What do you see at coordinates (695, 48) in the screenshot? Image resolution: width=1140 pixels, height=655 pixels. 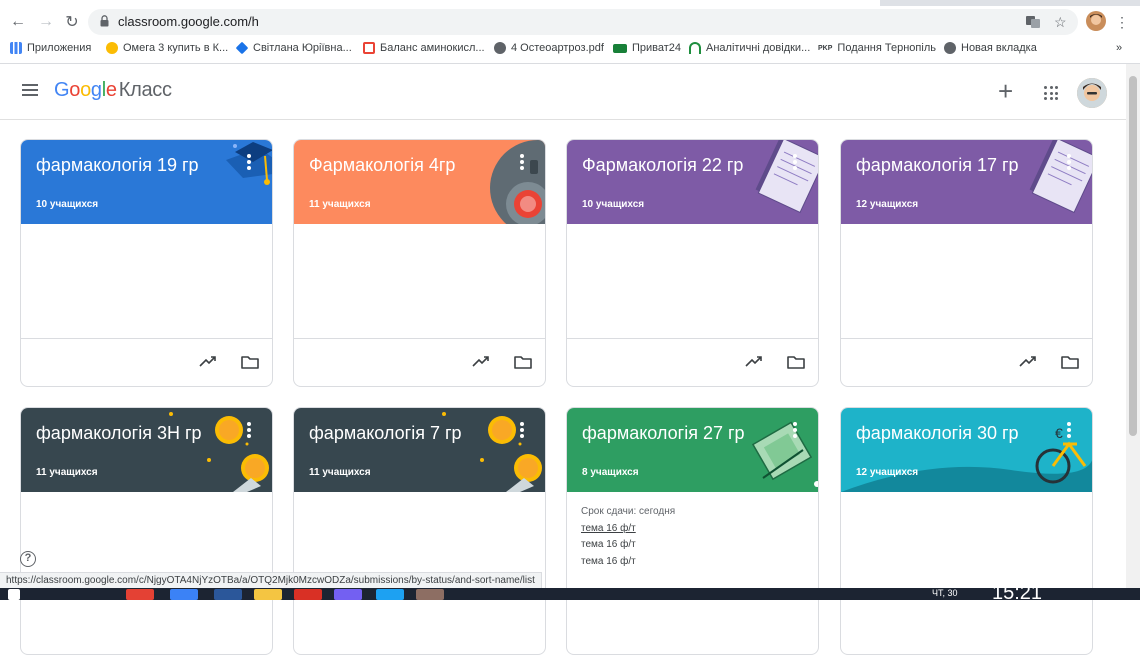 I see `arch-icon` at bounding box center [695, 48].